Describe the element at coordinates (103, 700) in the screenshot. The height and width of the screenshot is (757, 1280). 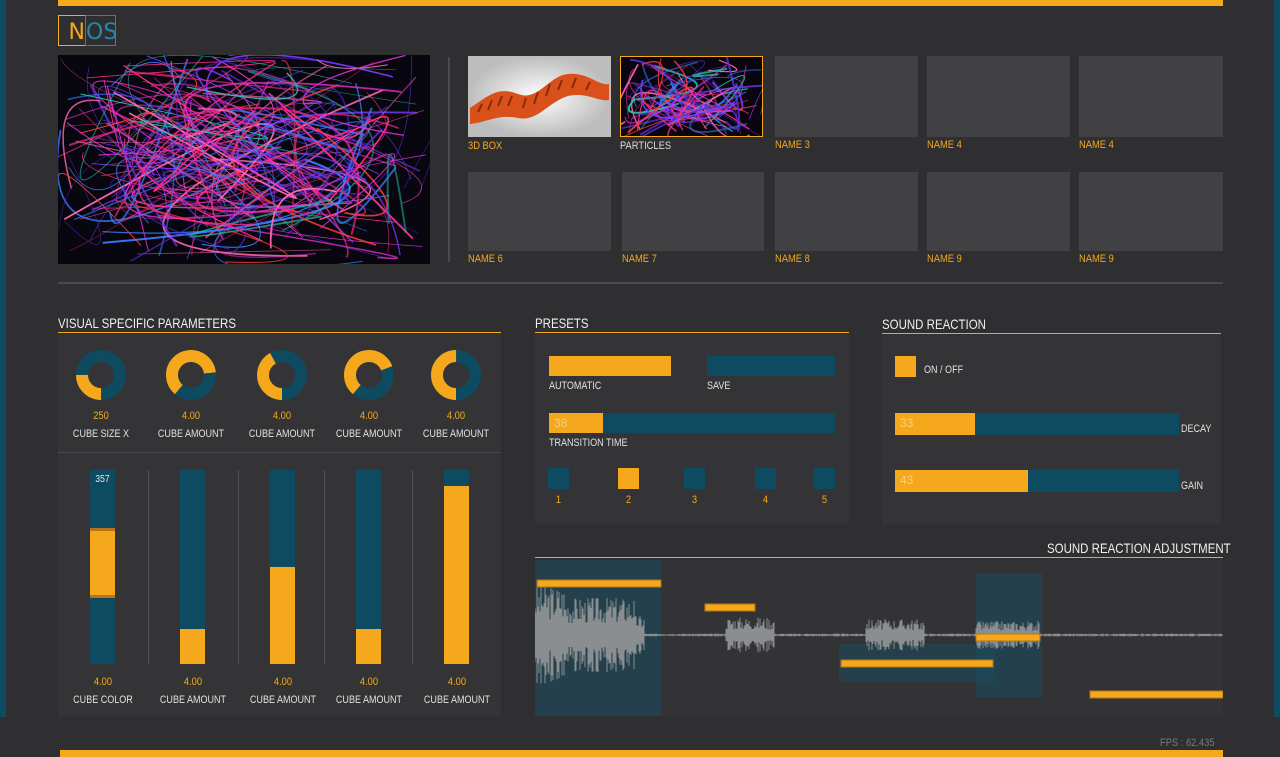
I see `slider-label: CUBE COLOR` at that location.